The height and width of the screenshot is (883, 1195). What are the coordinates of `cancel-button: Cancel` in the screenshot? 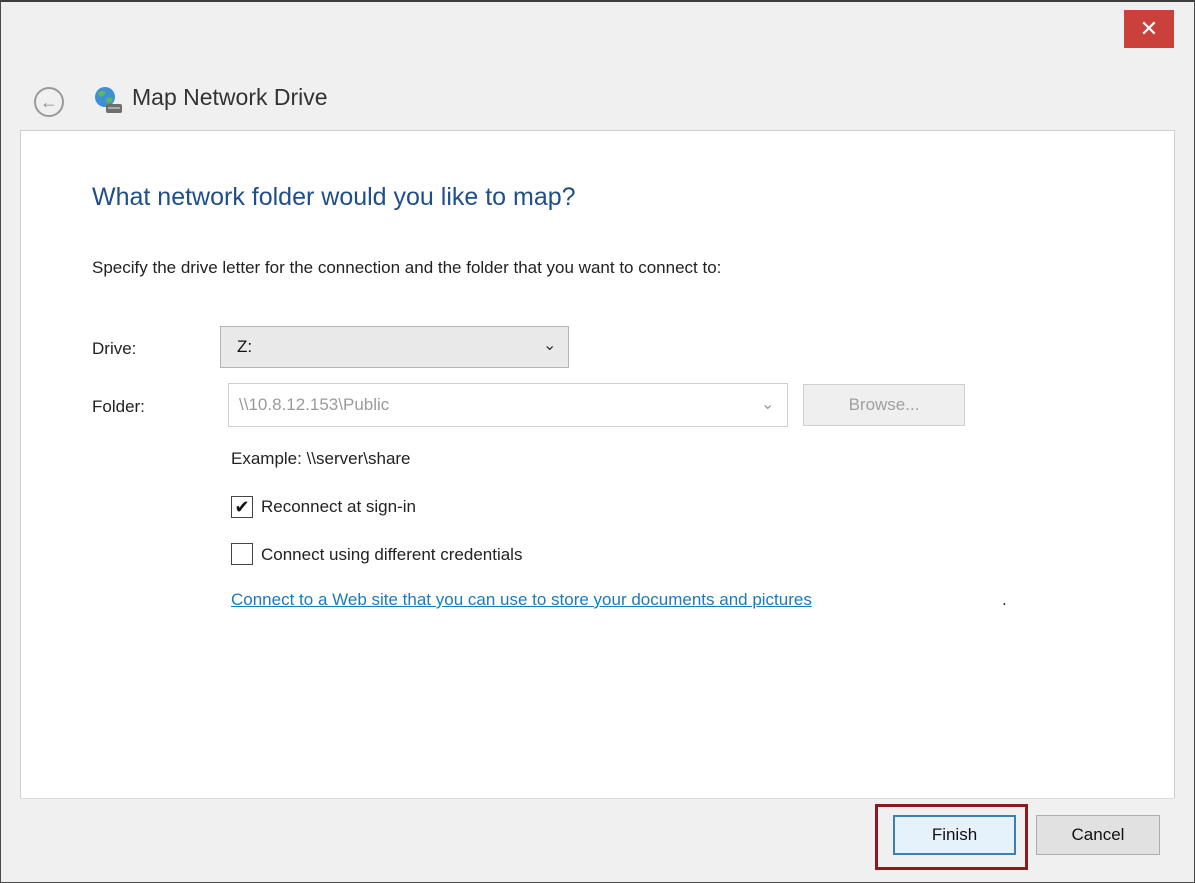 It's located at (1098, 835).